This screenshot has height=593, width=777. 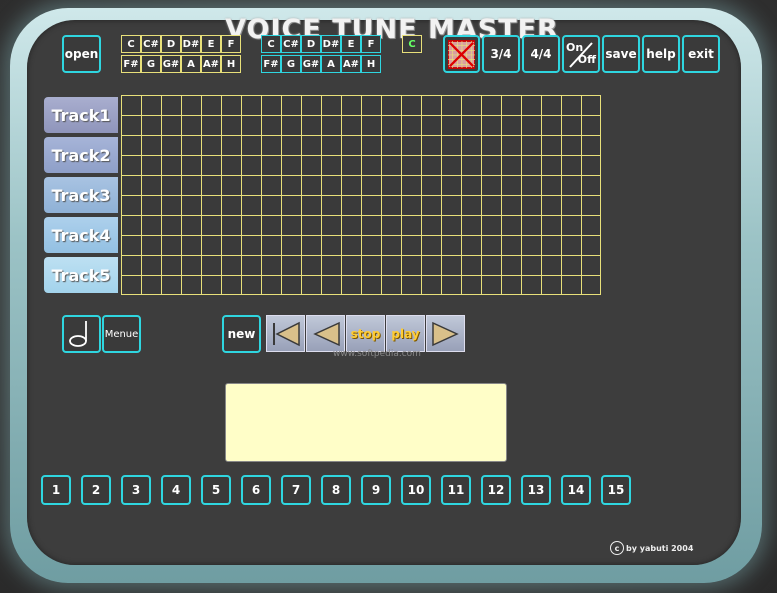 I want to click on number-button-12: 12, so click(x=496, y=490).